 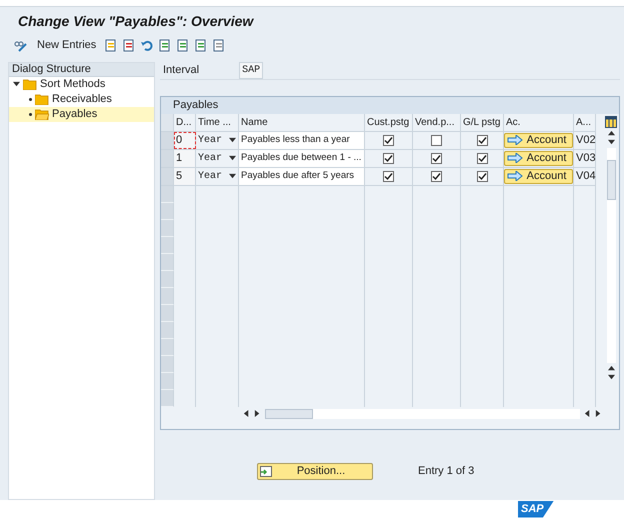 What do you see at coordinates (81, 99) in the screenshot?
I see `tree-item: Receivables` at bounding box center [81, 99].